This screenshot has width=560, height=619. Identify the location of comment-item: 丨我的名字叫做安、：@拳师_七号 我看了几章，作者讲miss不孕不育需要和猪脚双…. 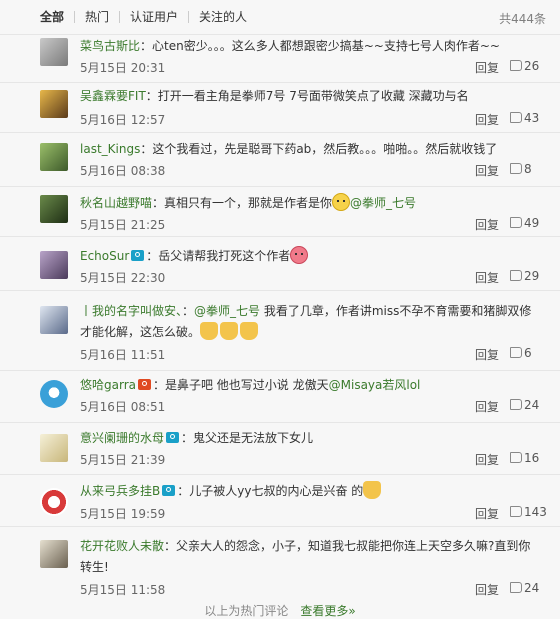
(280, 330).